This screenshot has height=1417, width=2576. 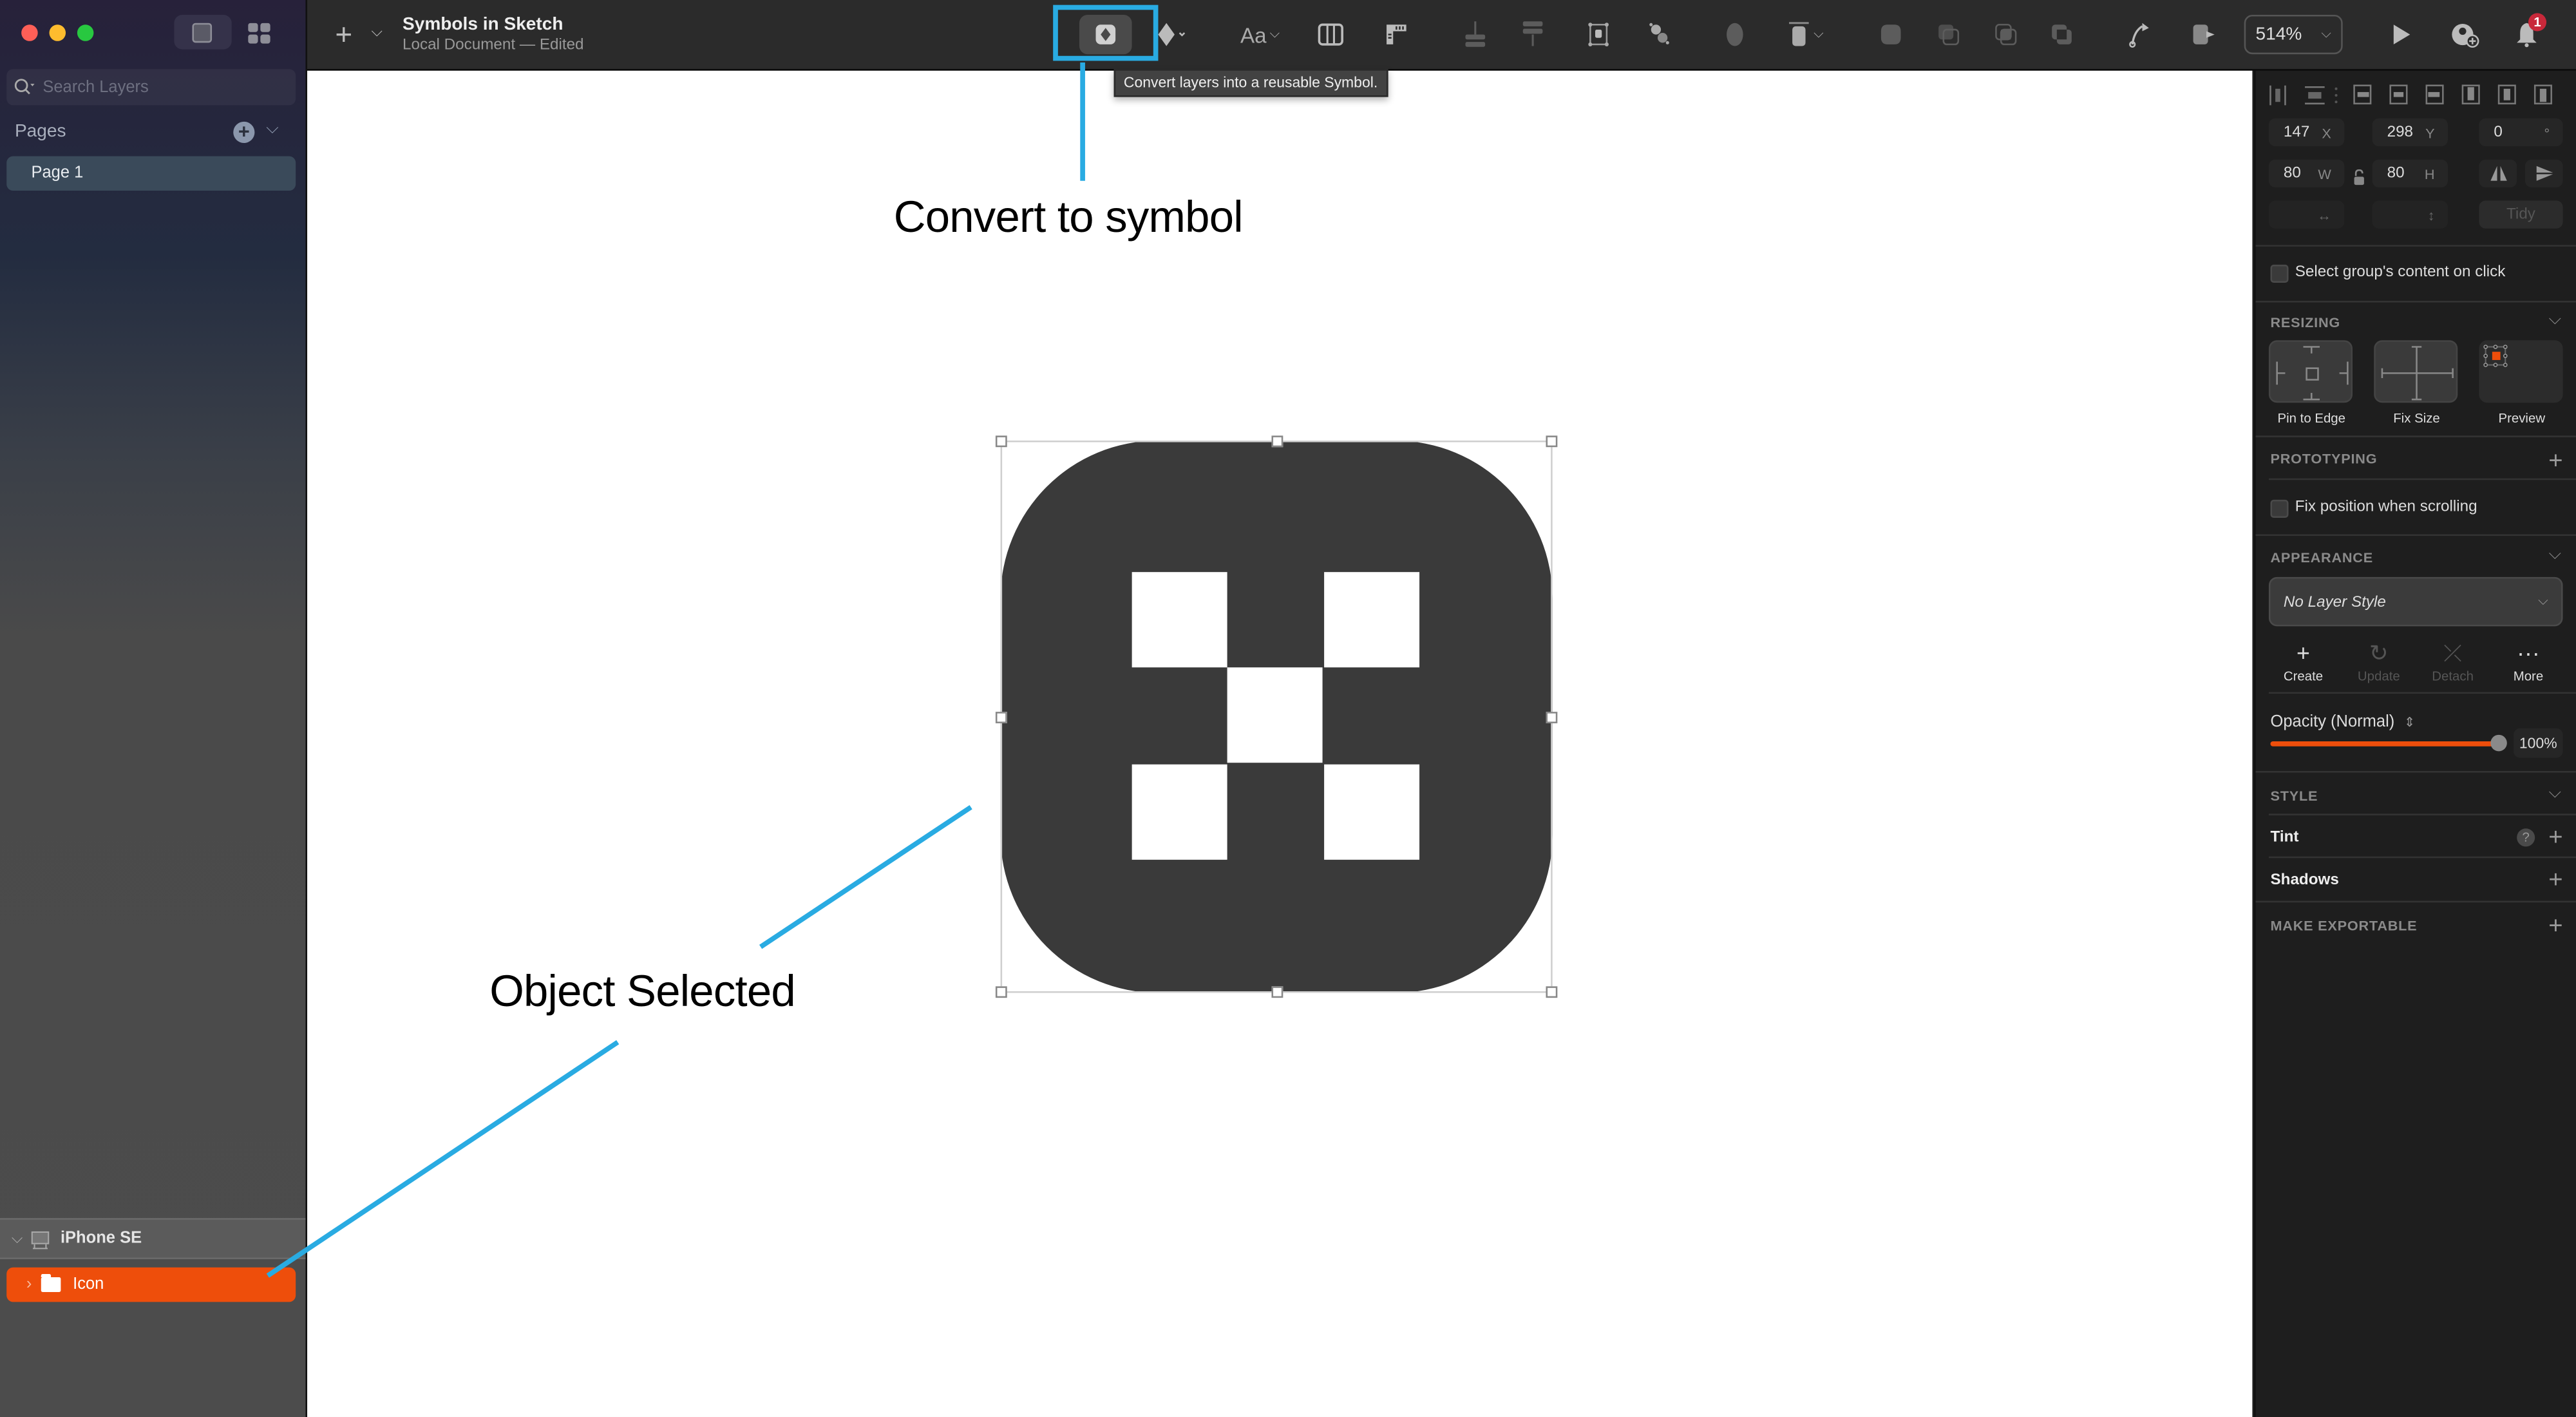 What do you see at coordinates (2537, 22) in the screenshot?
I see `notification-badge: 1` at bounding box center [2537, 22].